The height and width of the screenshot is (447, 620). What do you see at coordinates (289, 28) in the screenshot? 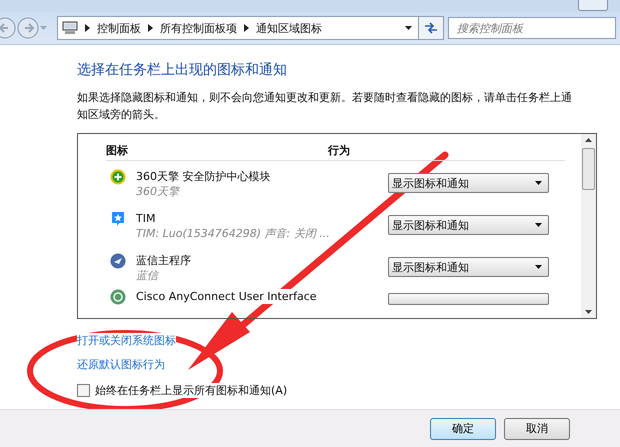
I see `breadcrumb-item: 通知区域图标` at bounding box center [289, 28].